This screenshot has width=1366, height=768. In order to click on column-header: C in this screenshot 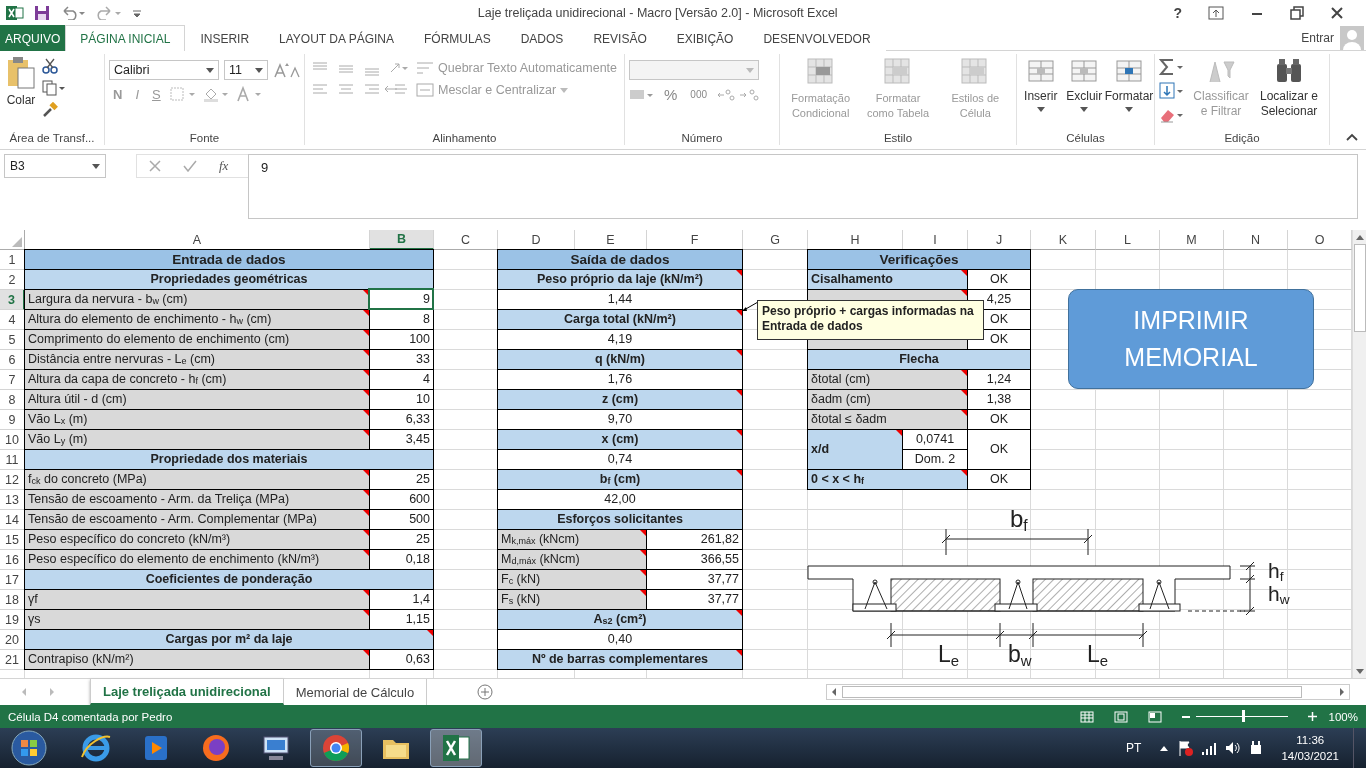, I will do `click(466, 240)`.